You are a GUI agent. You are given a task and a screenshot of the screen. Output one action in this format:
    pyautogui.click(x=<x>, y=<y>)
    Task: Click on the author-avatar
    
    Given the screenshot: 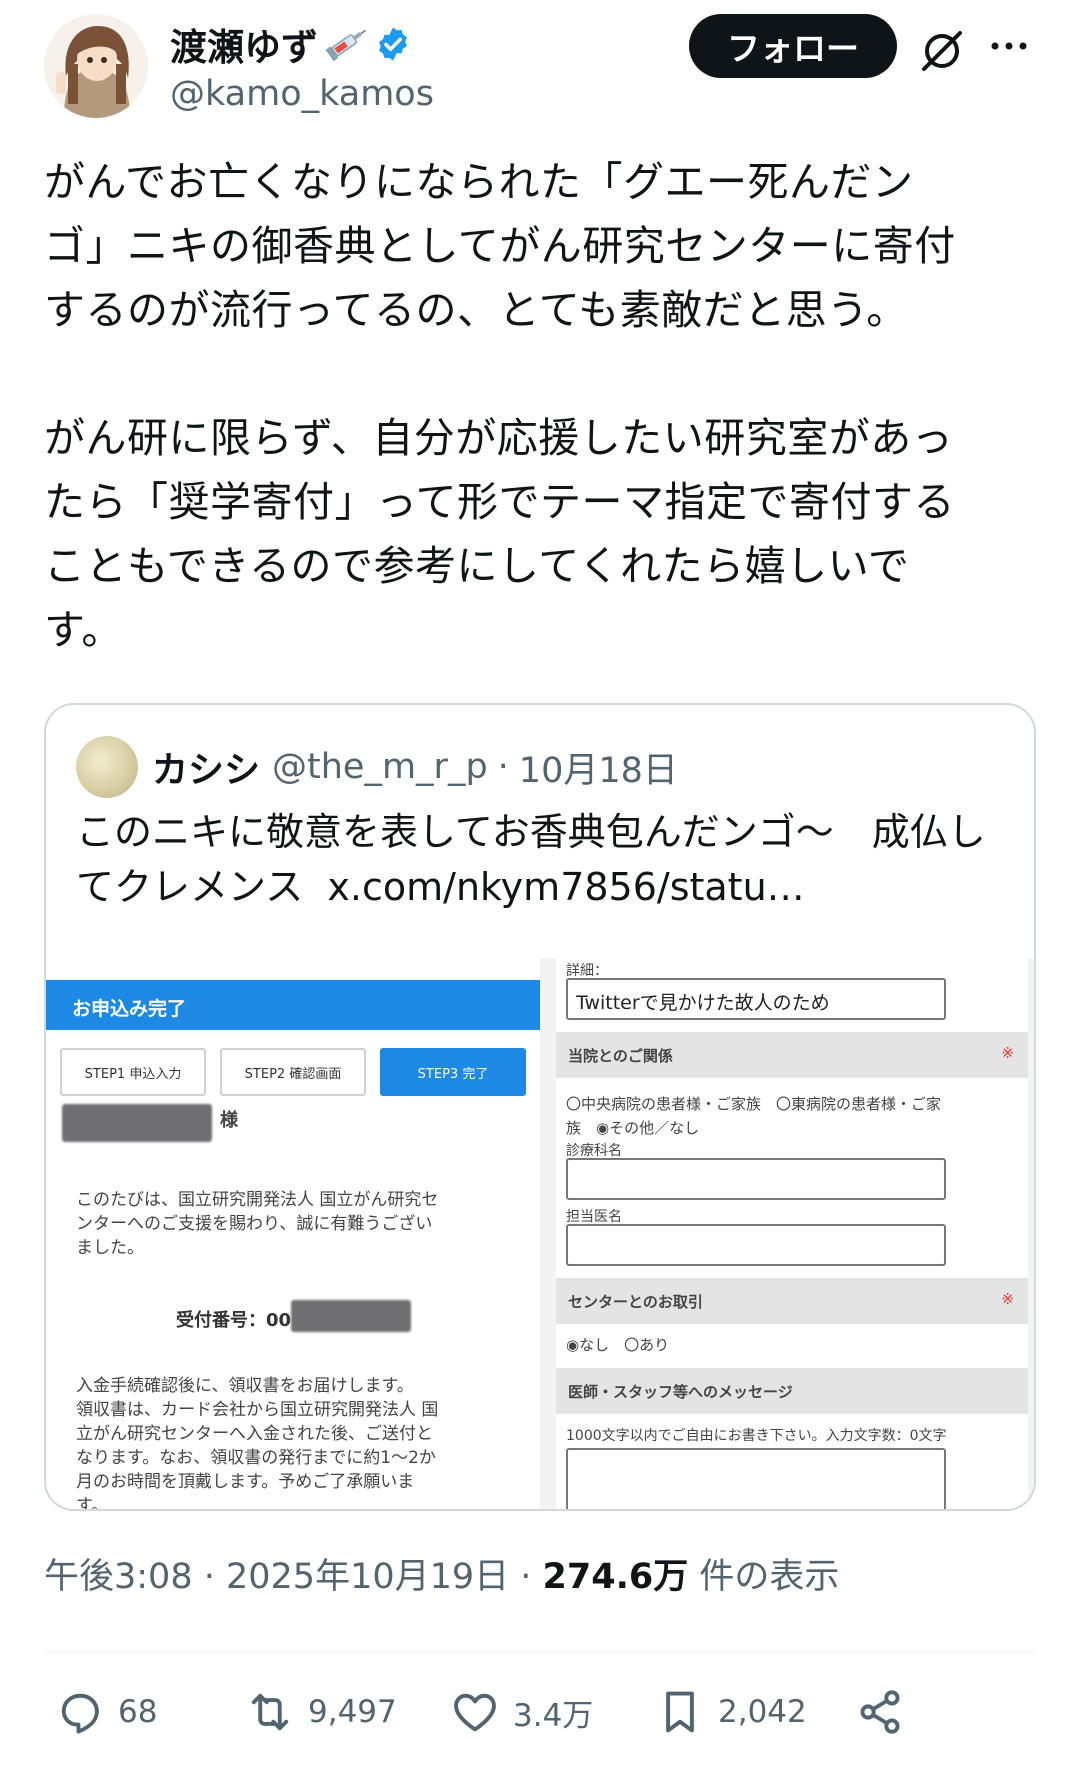 What is the action you would take?
    pyautogui.click(x=96, y=66)
    